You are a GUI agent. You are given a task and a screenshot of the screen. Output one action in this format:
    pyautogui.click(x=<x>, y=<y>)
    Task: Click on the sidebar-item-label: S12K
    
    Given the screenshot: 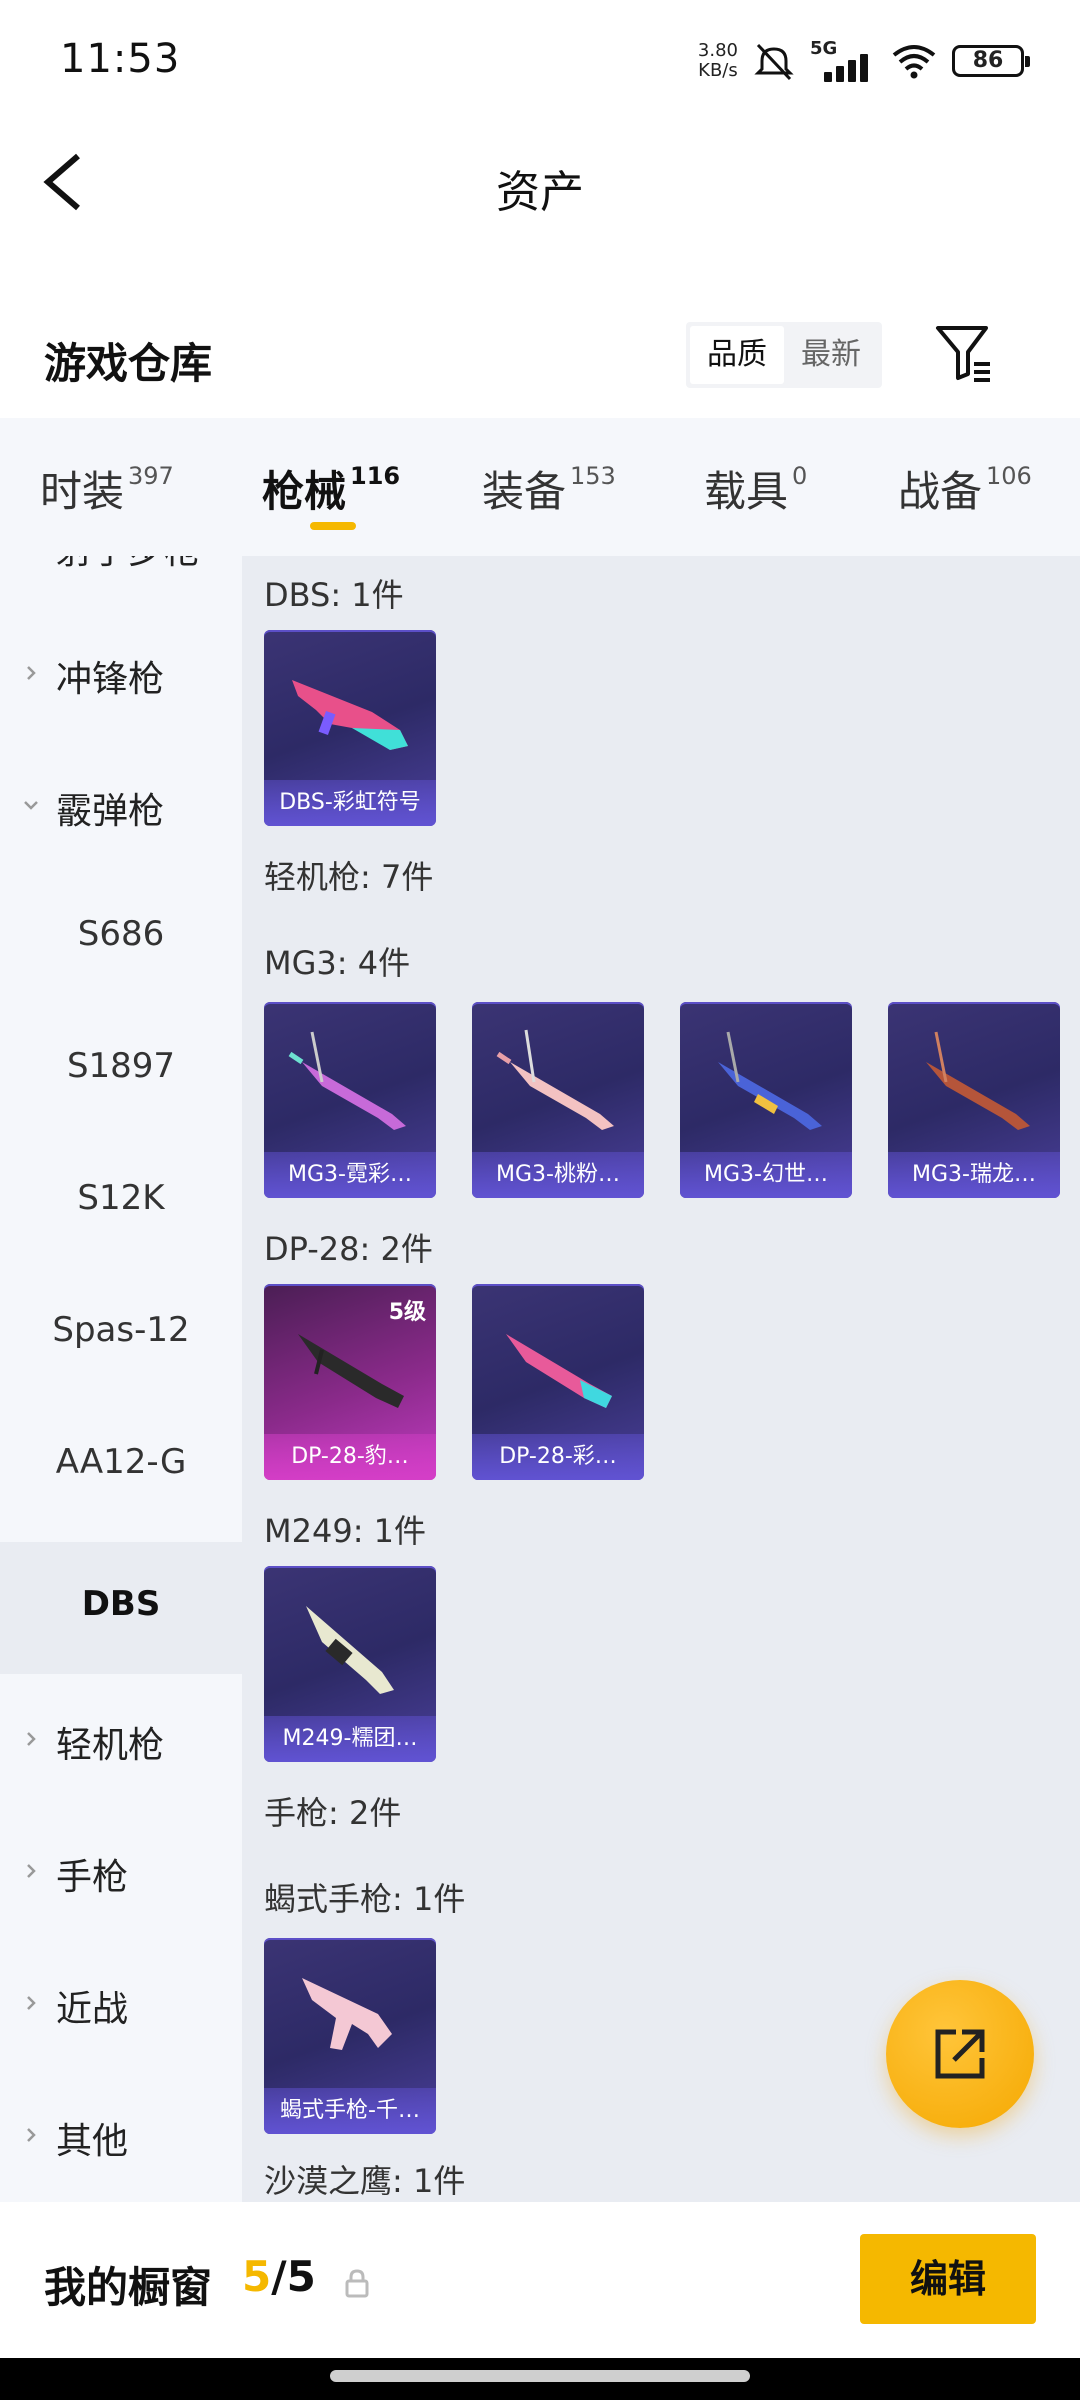 What is the action you would take?
    pyautogui.click(x=121, y=1198)
    